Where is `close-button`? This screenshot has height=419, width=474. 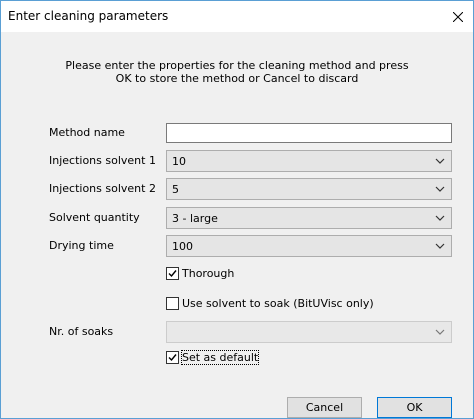
close-button is located at coordinates (458, 16).